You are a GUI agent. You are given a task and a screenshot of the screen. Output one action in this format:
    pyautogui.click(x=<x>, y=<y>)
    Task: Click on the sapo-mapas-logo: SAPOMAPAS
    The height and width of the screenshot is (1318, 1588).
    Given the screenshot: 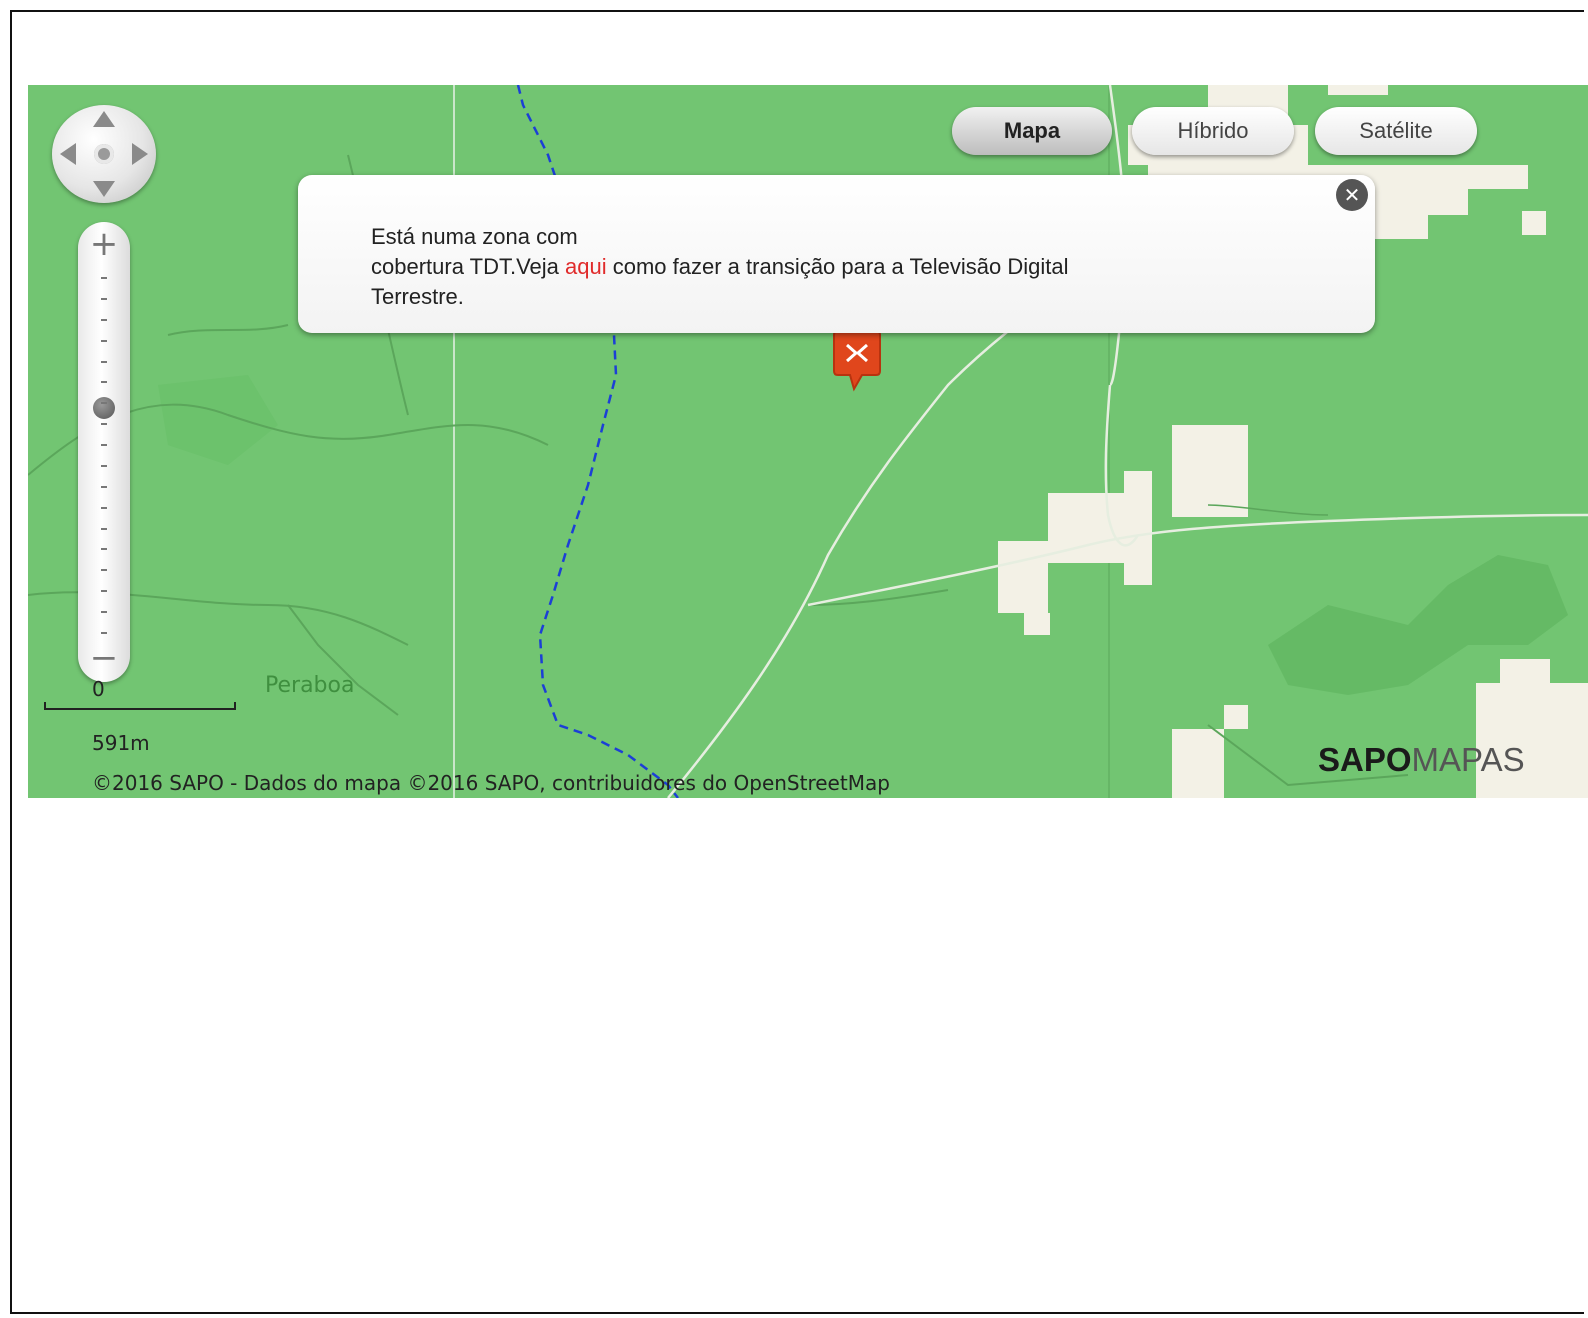 What is the action you would take?
    pyautogui.click(x=1421, y=760)
    